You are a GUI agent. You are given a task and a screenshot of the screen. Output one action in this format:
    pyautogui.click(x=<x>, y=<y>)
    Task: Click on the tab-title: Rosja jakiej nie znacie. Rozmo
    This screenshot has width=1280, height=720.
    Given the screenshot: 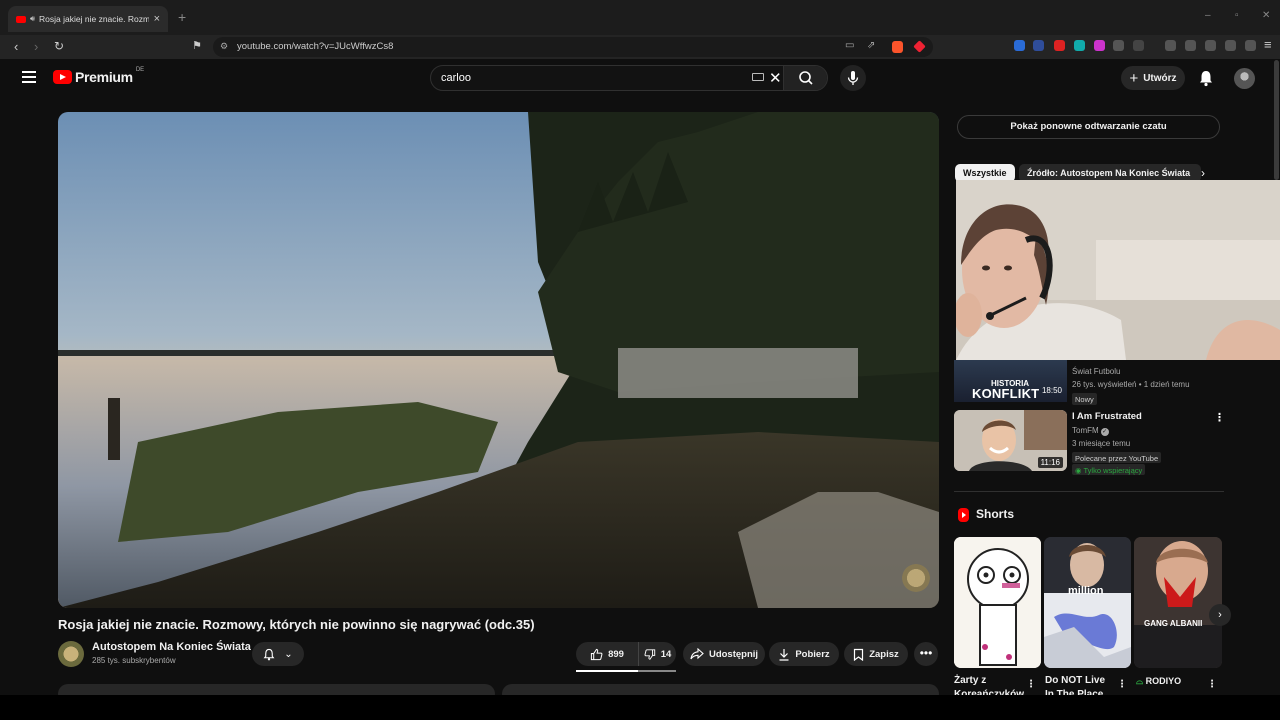 What is the action you would take?
    pyautogui.click(x=94, y=19)
    